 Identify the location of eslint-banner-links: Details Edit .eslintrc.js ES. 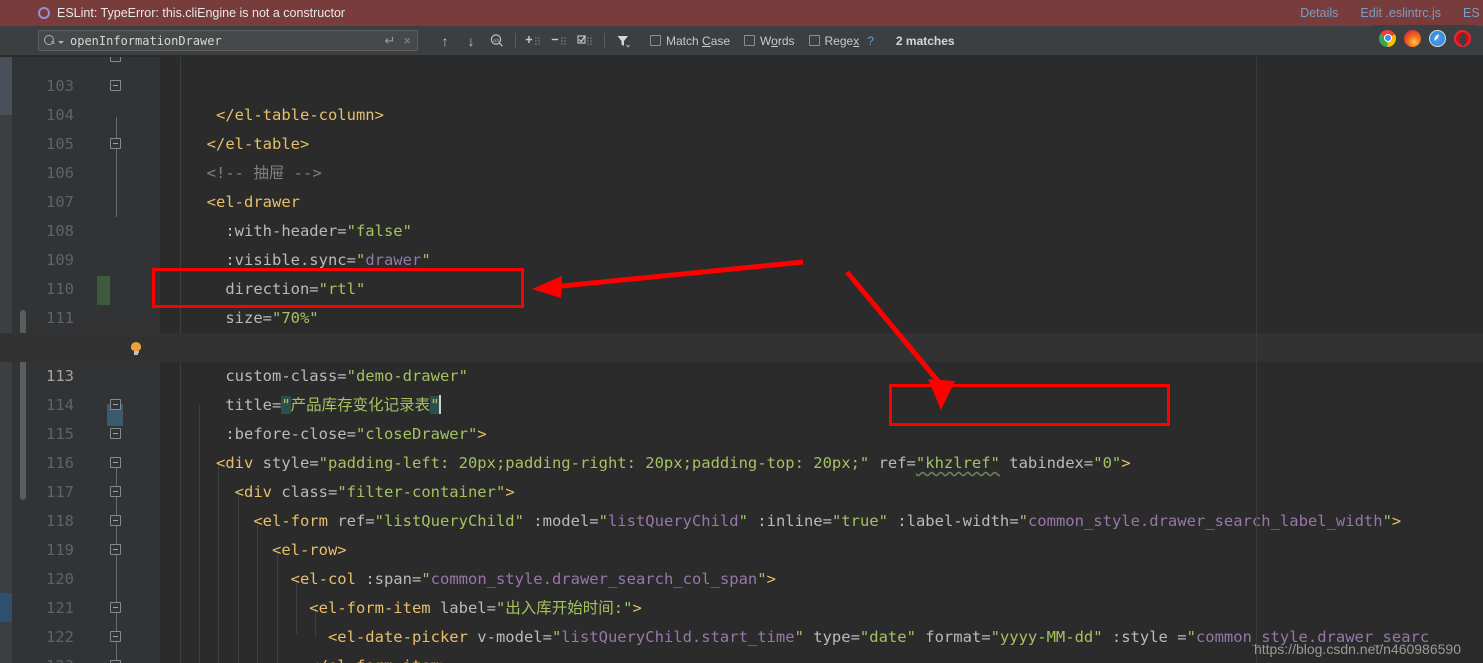
(1391, 13).